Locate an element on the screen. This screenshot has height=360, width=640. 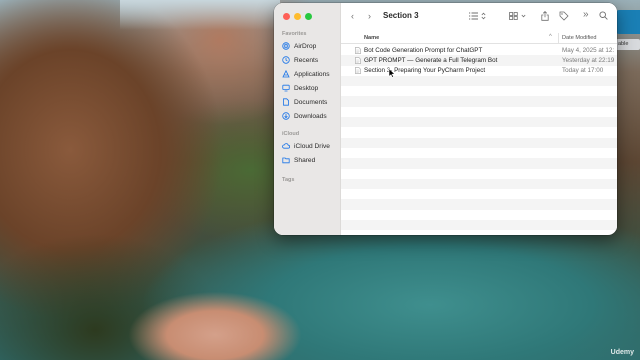
icloud-header: iCloud is located at coordinates (291, 134).